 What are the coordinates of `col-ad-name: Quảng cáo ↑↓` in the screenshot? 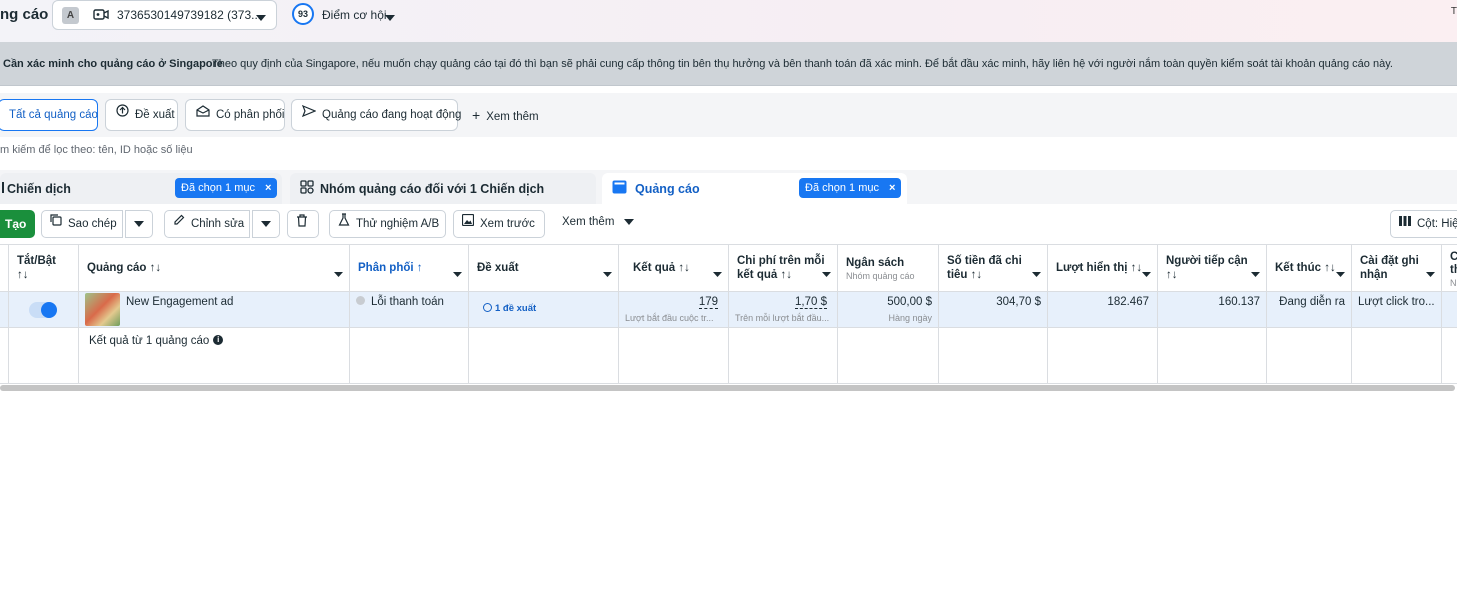 It's located at (214, 269).